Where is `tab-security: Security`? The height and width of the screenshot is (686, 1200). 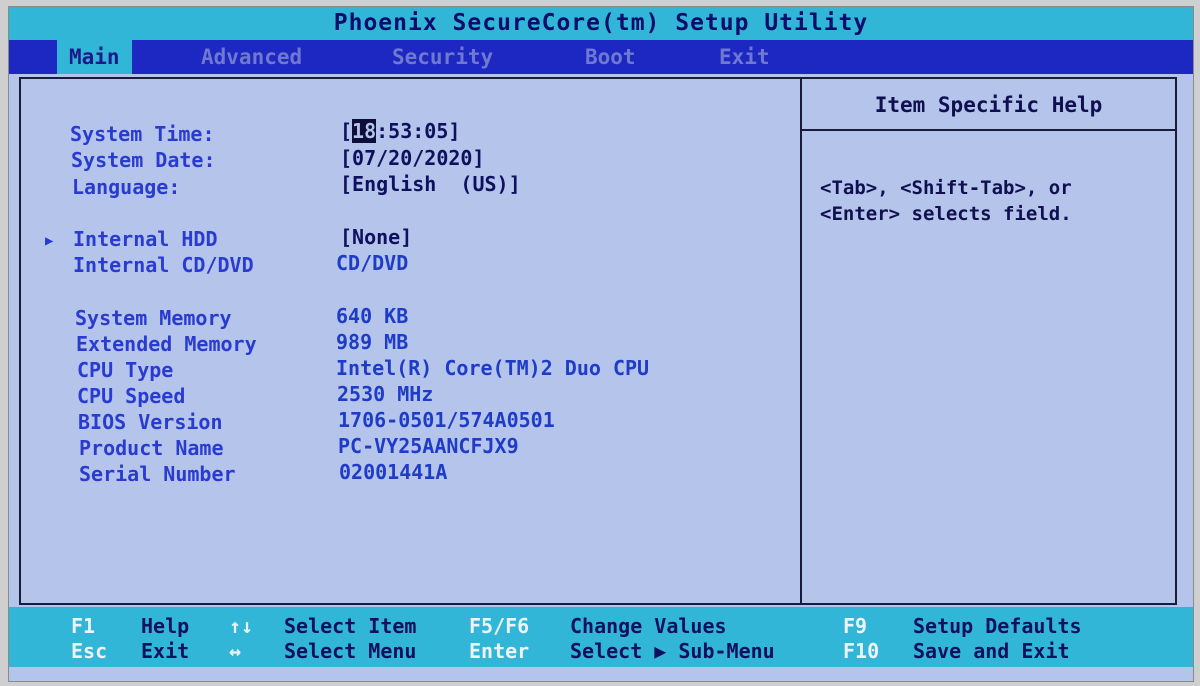 tab-security: Security is located at coordinates (442, 57).